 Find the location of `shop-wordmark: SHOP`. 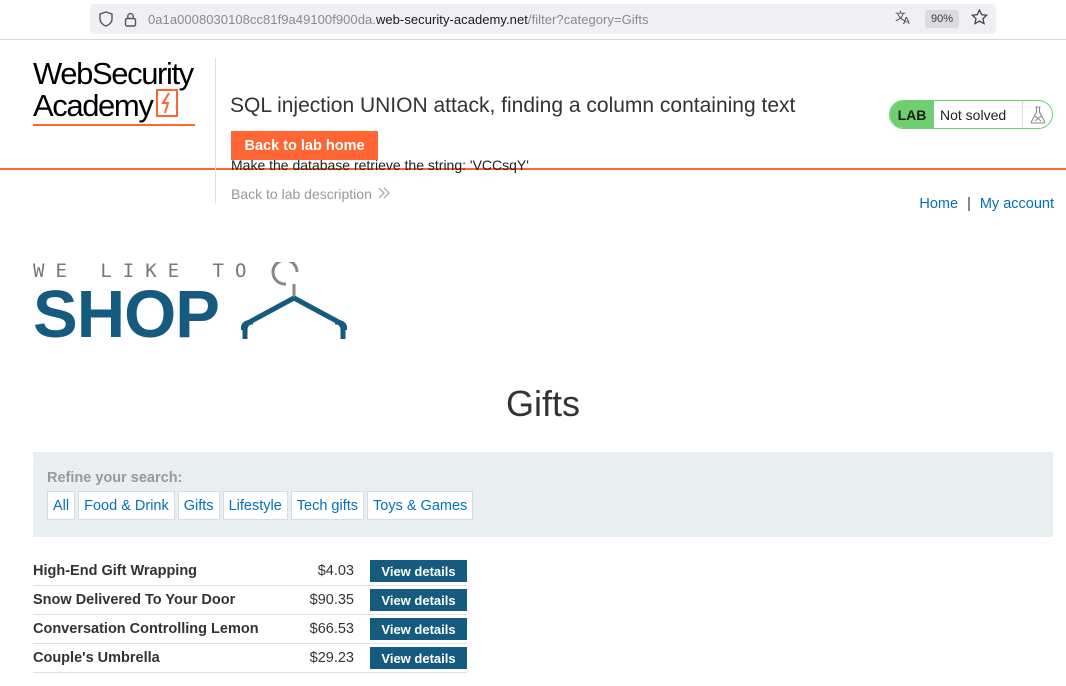

shop-wordmark: SHOP is located at coordinates (126, 314).